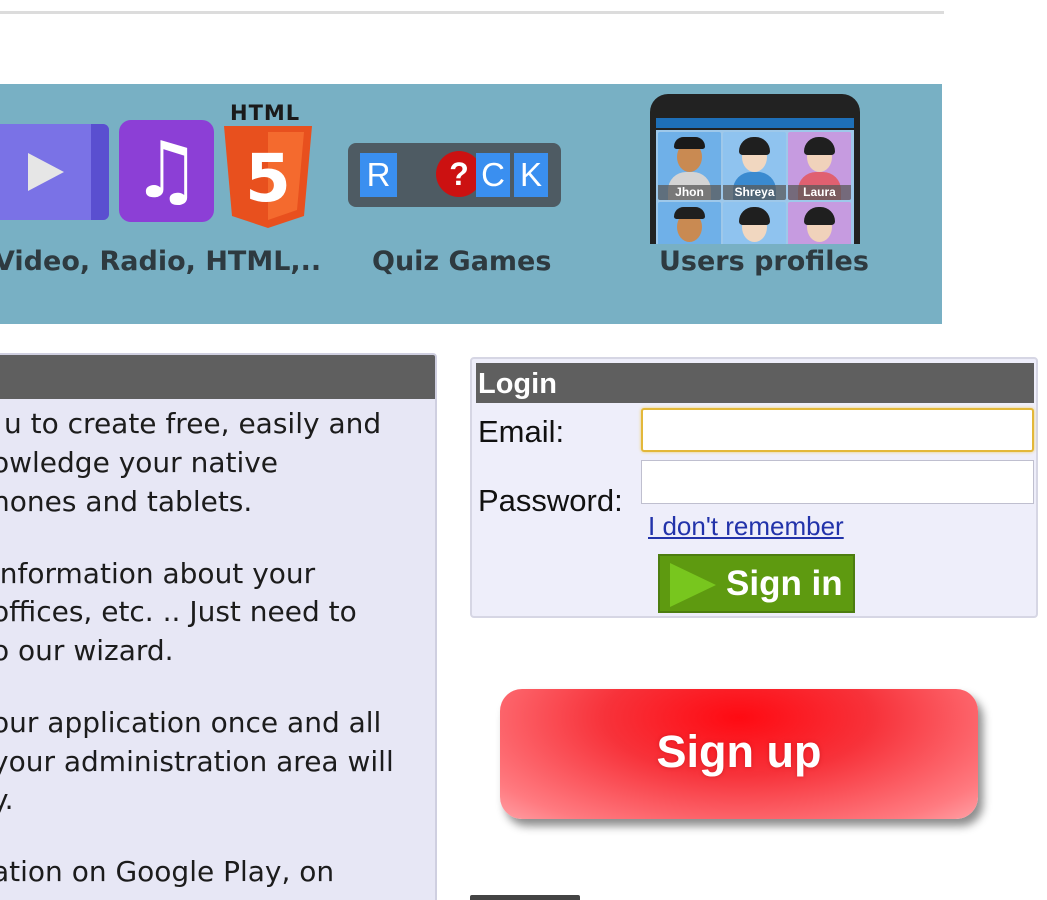 Image resolution: width=1047 pixels, height=900 pixels. I want to click on info-text-line: offices, etc. .. Just need to, so click(178, 611).